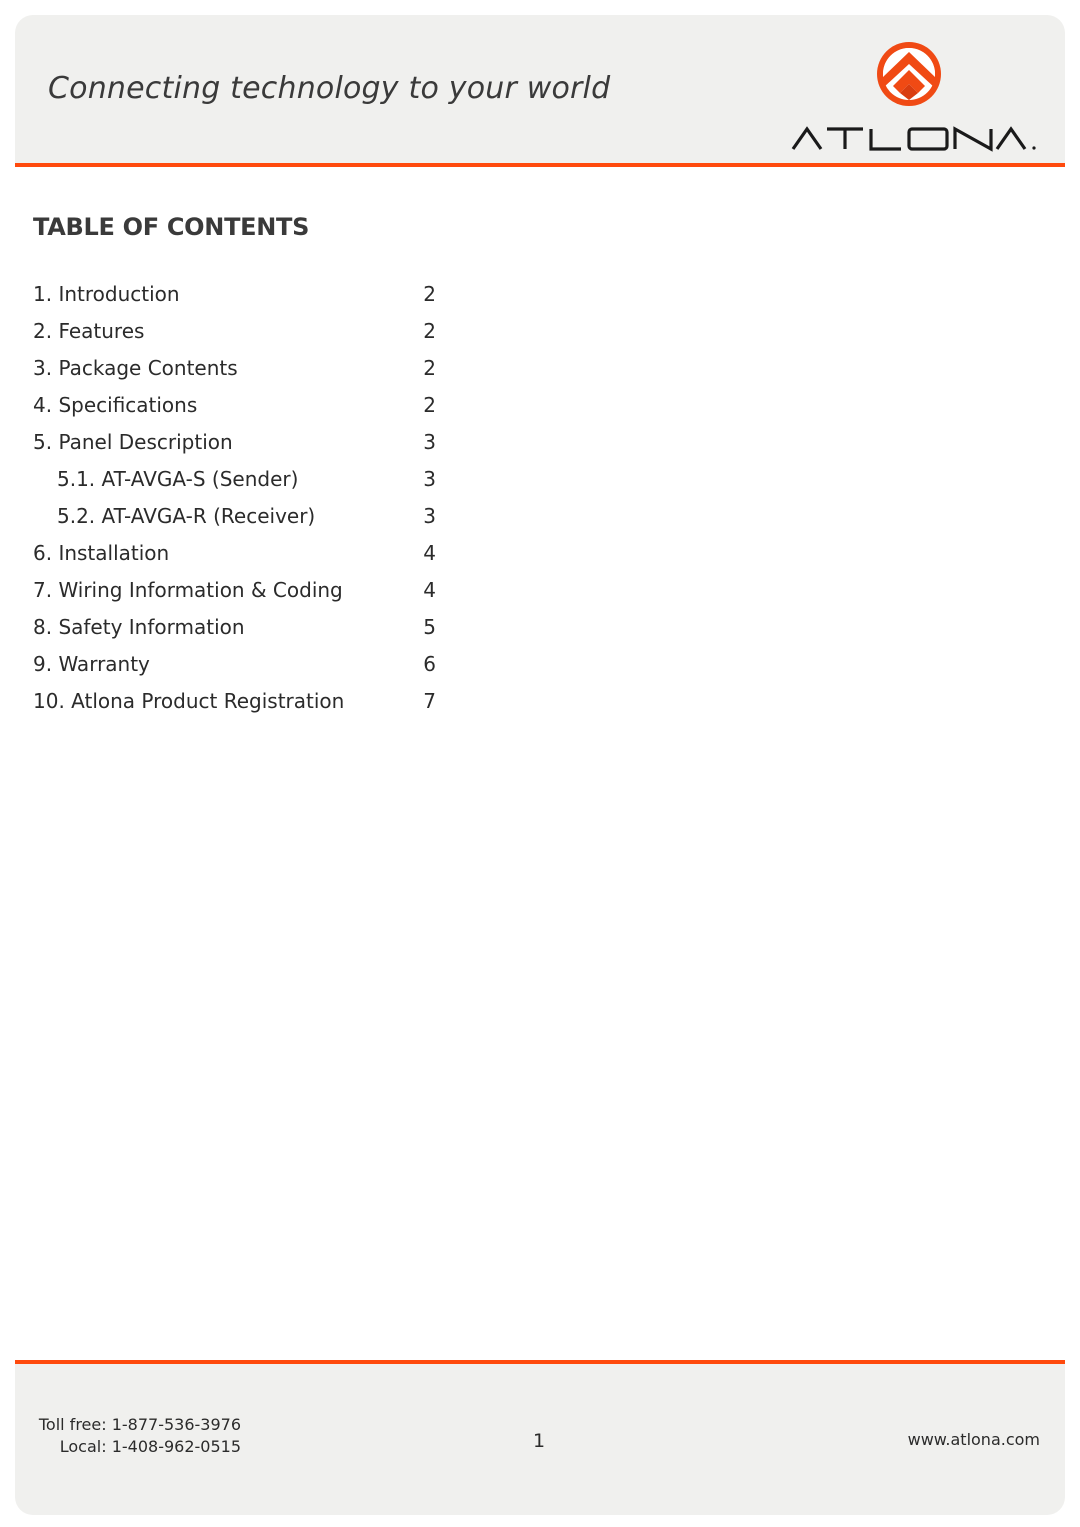 The image size is (1080, 1527). What do you see at coordinates (91, 664) in the screenshot?
I see `toc-entry-label: 9. Warranty` at bounding box center [91, 664].